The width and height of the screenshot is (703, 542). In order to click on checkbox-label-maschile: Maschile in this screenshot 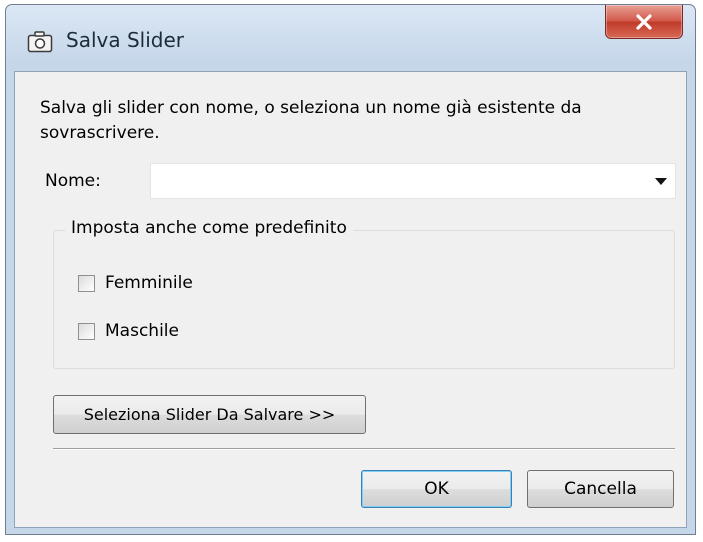, I will do `click(142, 331)`.